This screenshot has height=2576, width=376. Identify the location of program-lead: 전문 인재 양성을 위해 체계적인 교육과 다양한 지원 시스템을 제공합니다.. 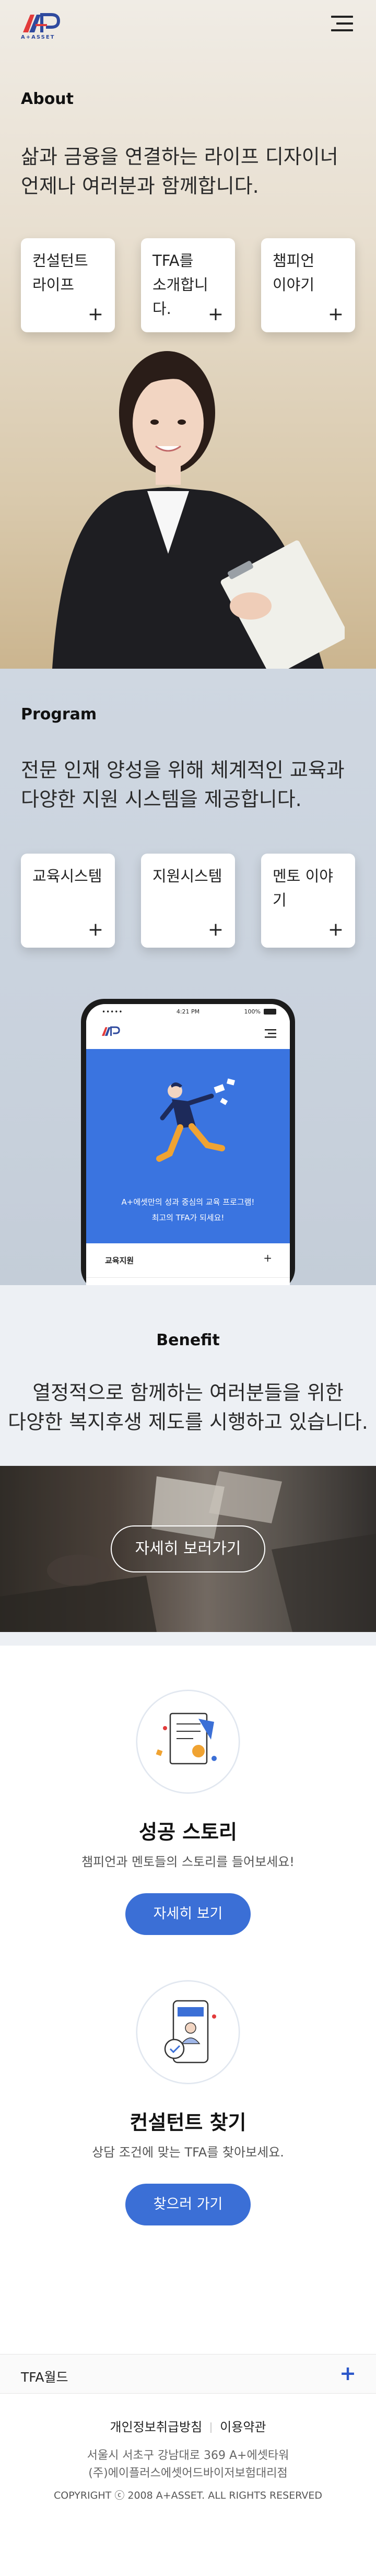
(183, 784).